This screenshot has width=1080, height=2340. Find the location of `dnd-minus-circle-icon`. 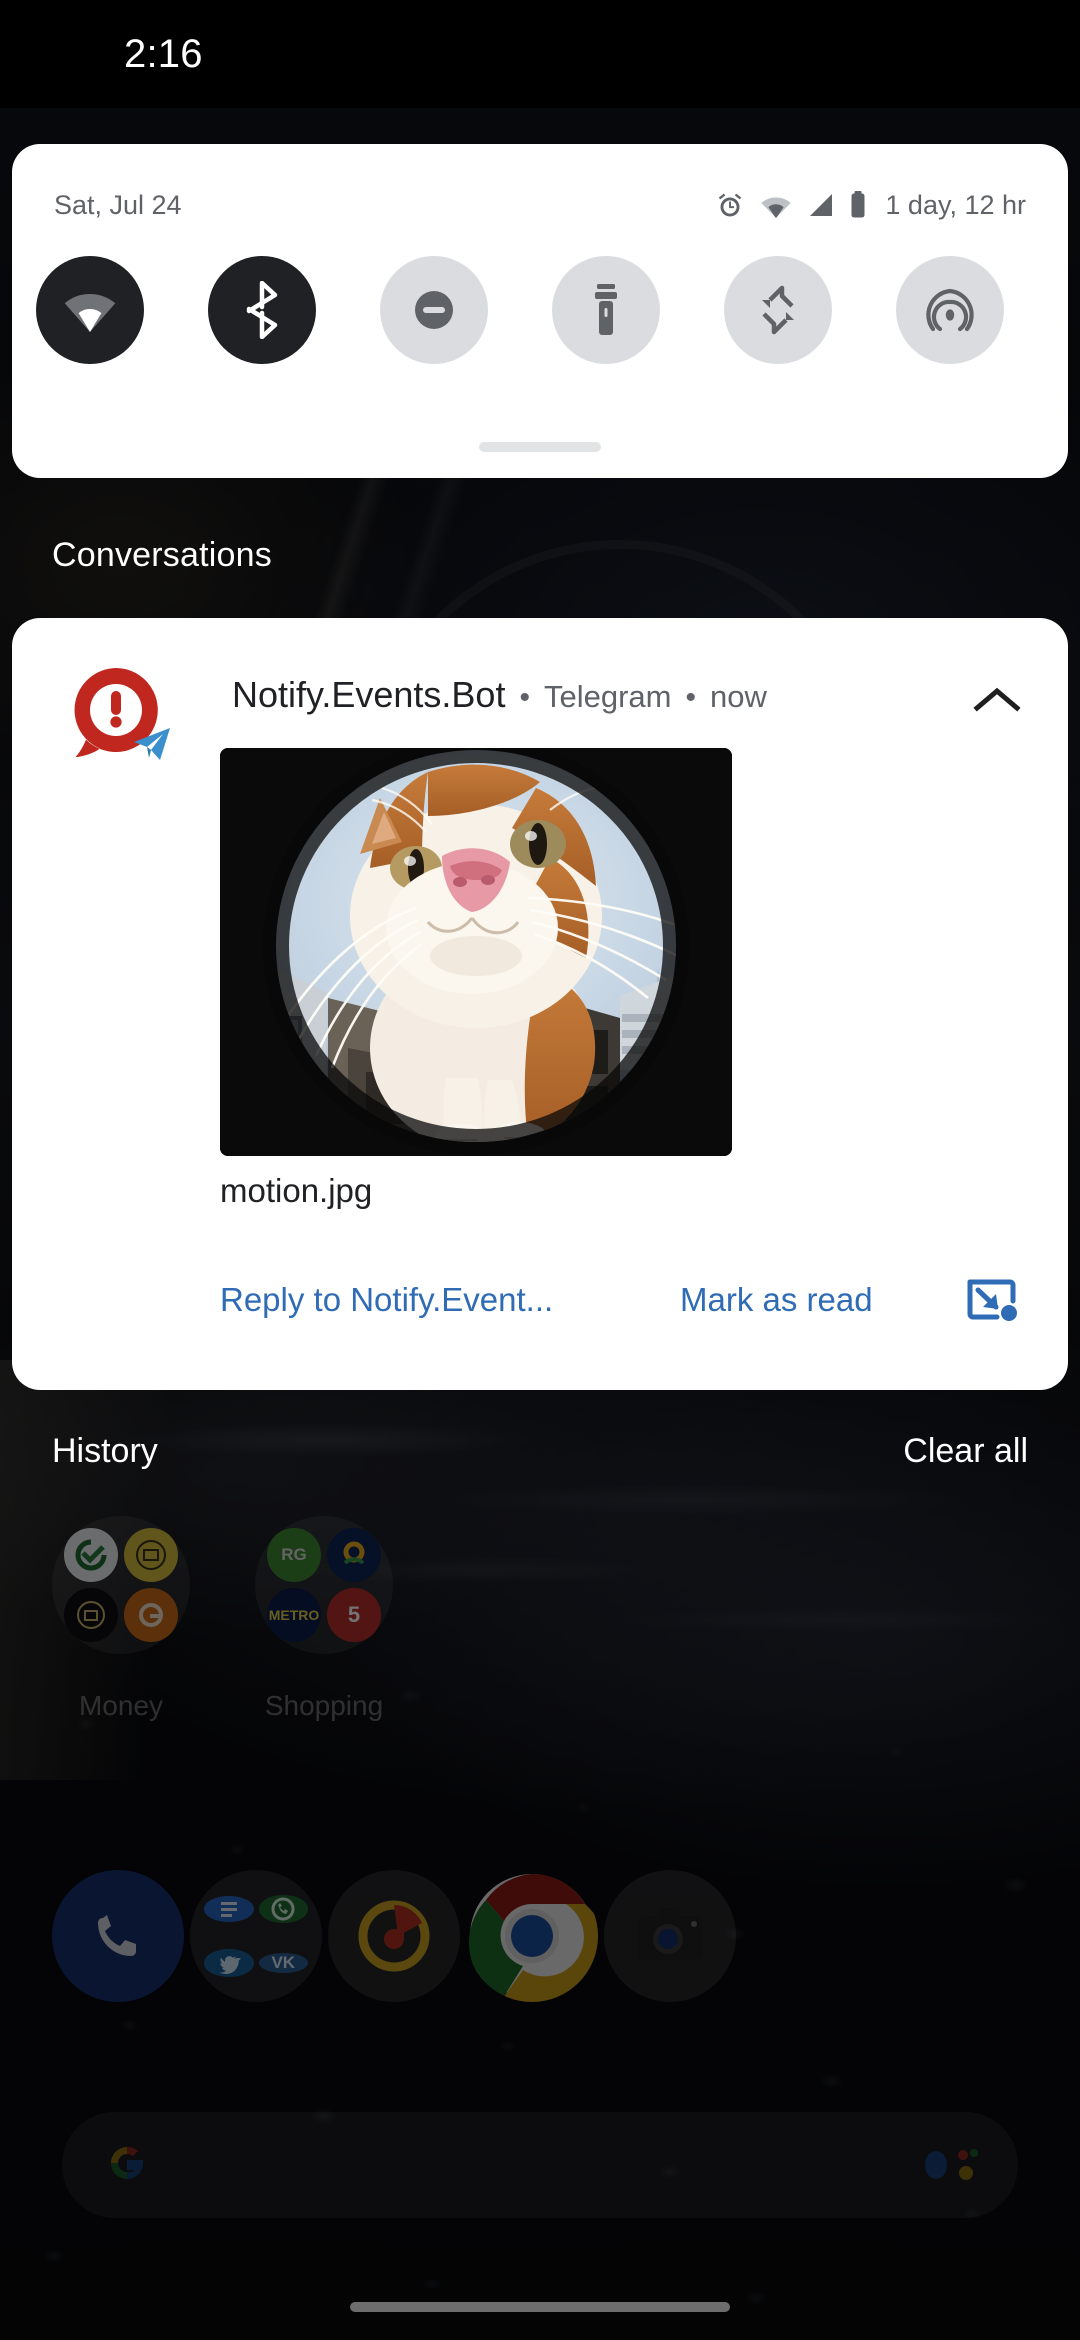

dnd-minus-circle-icon is located at coordinates (434, 310).